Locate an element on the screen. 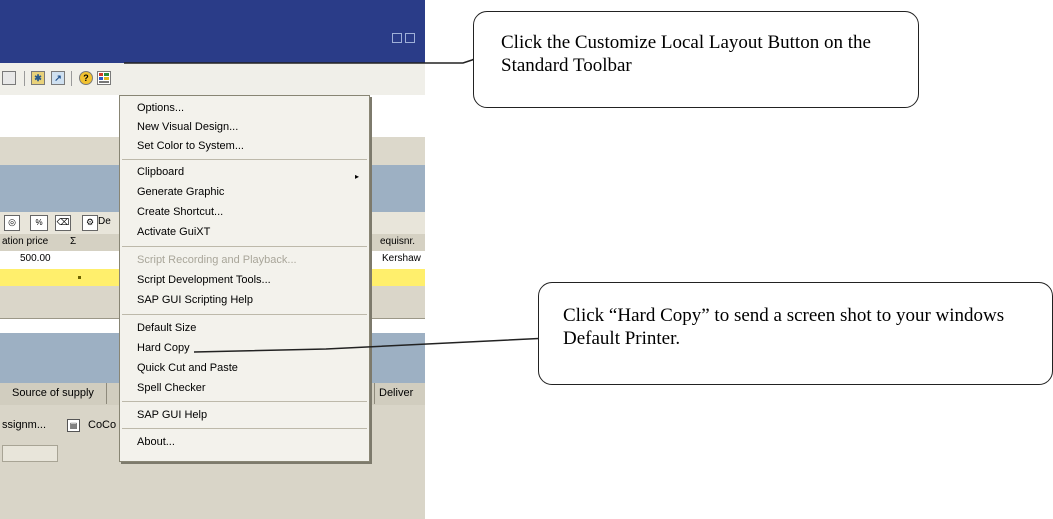 This screenshot has height=519, width=1053. callout2-pointer-line is located at coordinates (371, 345).